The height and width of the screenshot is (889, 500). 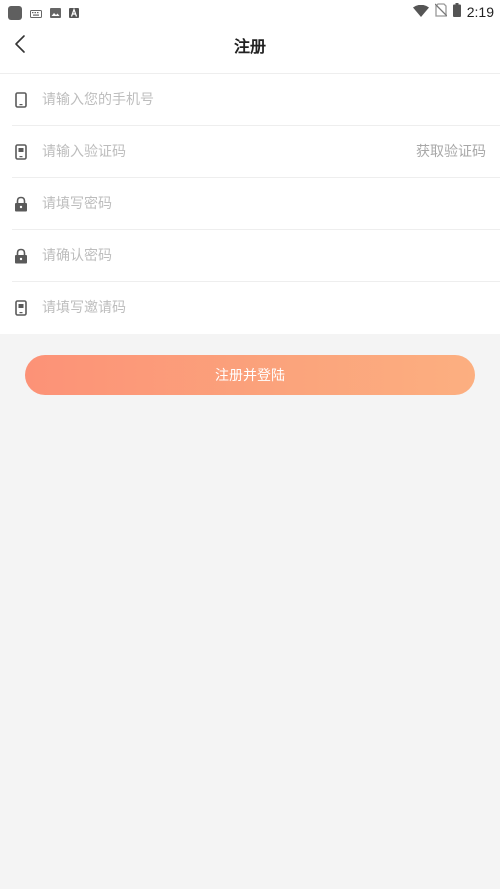 I want to click on register-and-login-button: 注册并登陆, so click(x=250, y=375).